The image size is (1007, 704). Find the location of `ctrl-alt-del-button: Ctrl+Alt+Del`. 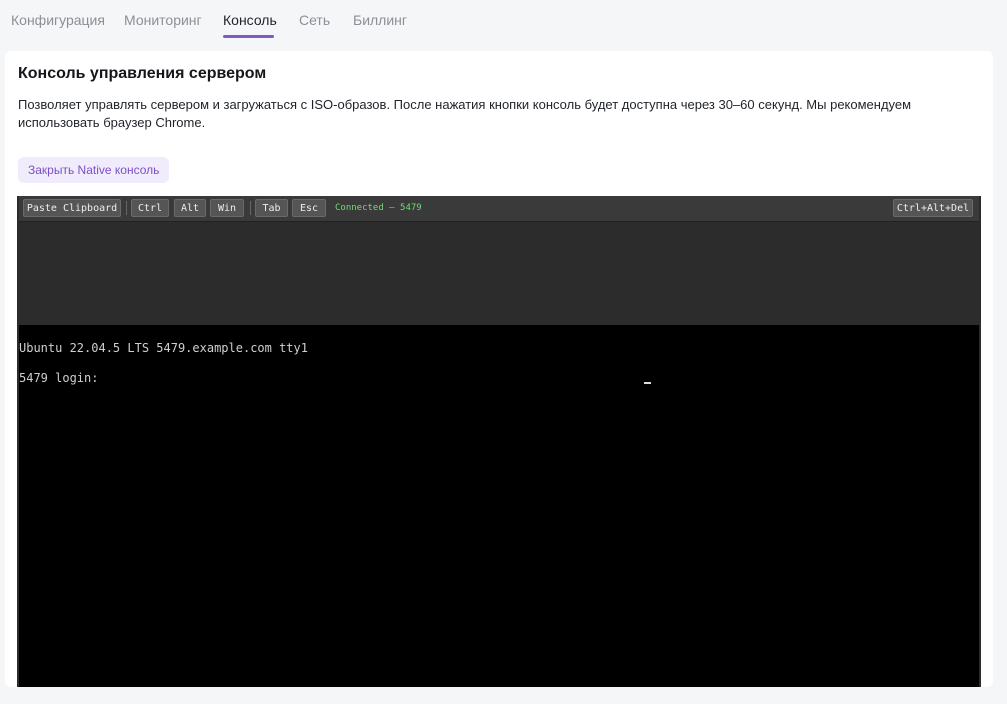

ctrl-alt-del-button: Ctrl+Alt+Del is located at coordinates (933, 208).